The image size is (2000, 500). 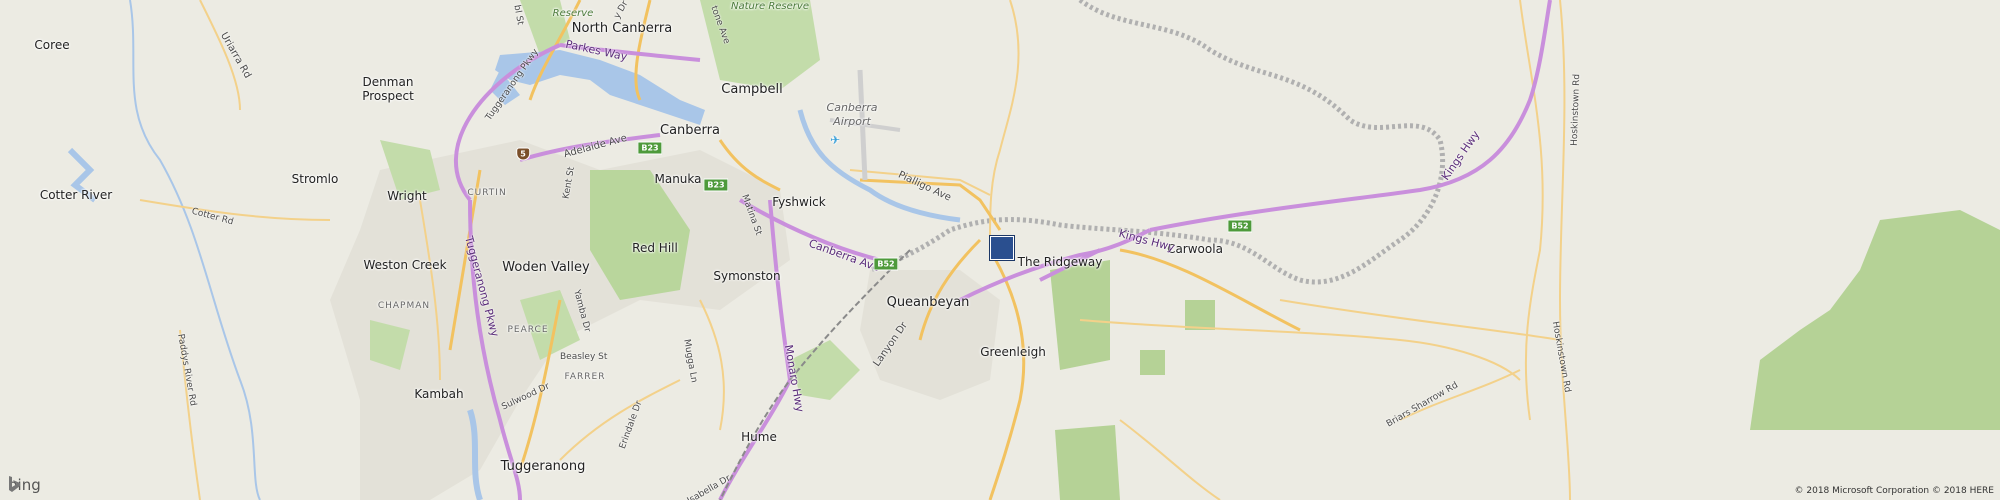 I want to click on place-label-weston-creek: Weston Creek, so click(x=405, y=265).